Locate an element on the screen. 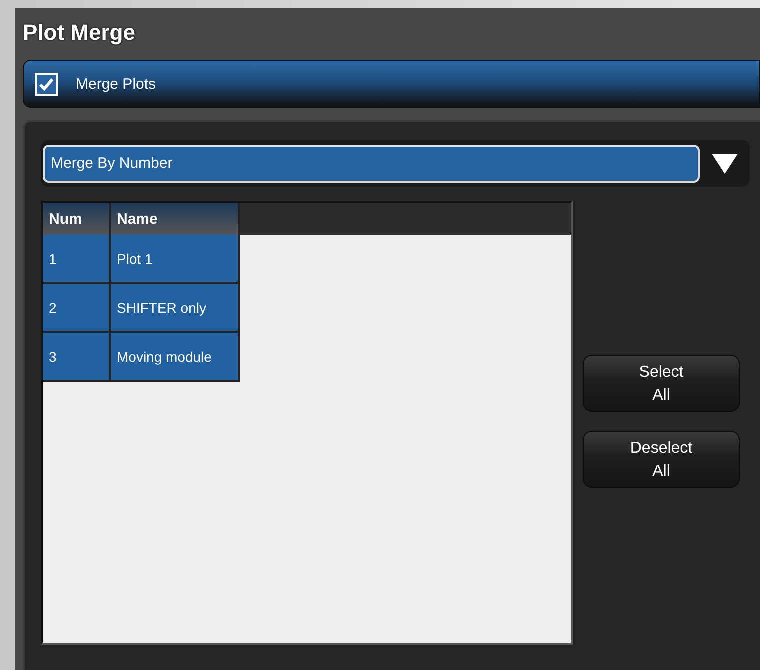 Image resolution: width=760 pixels, height=670 pixels. table-cell: Moving module is located at coordinates (175, 357).